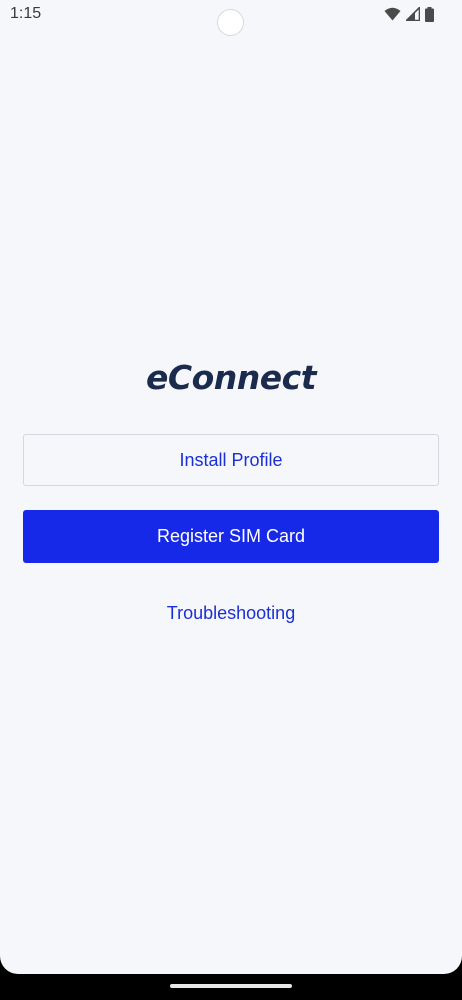 The height and width of the screenshot is (1000, 462). Describe the element at coordinates (429, 14) in the screenshot. I see `battery-icon` at that location.